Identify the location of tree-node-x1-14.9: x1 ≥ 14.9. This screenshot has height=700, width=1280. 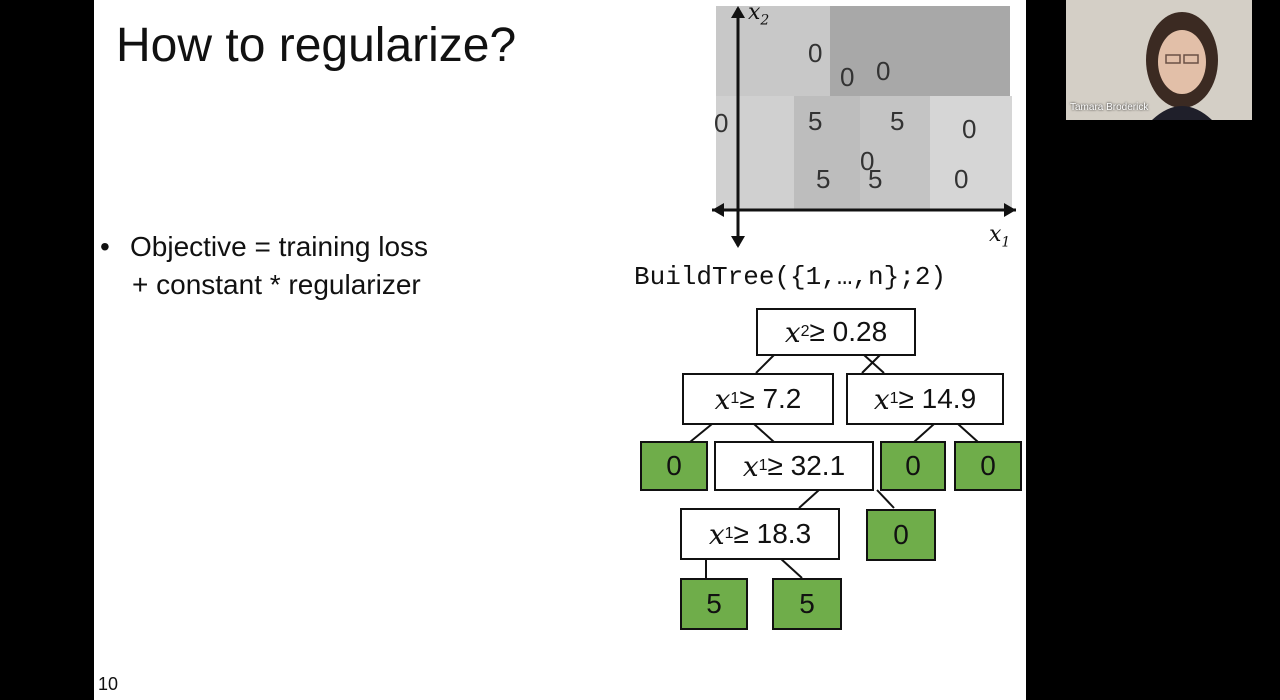
(925, 399).